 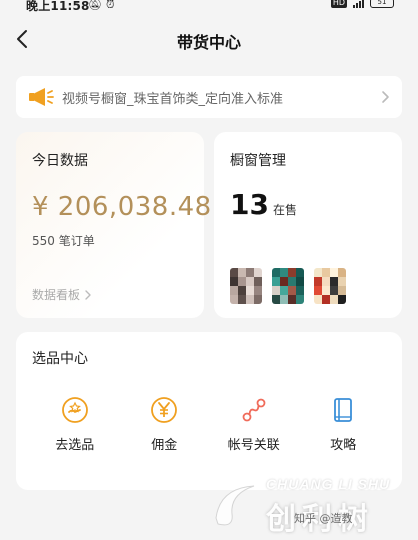 I want to click on account-link-button: 帐号关联, so click(x=254, y=424).